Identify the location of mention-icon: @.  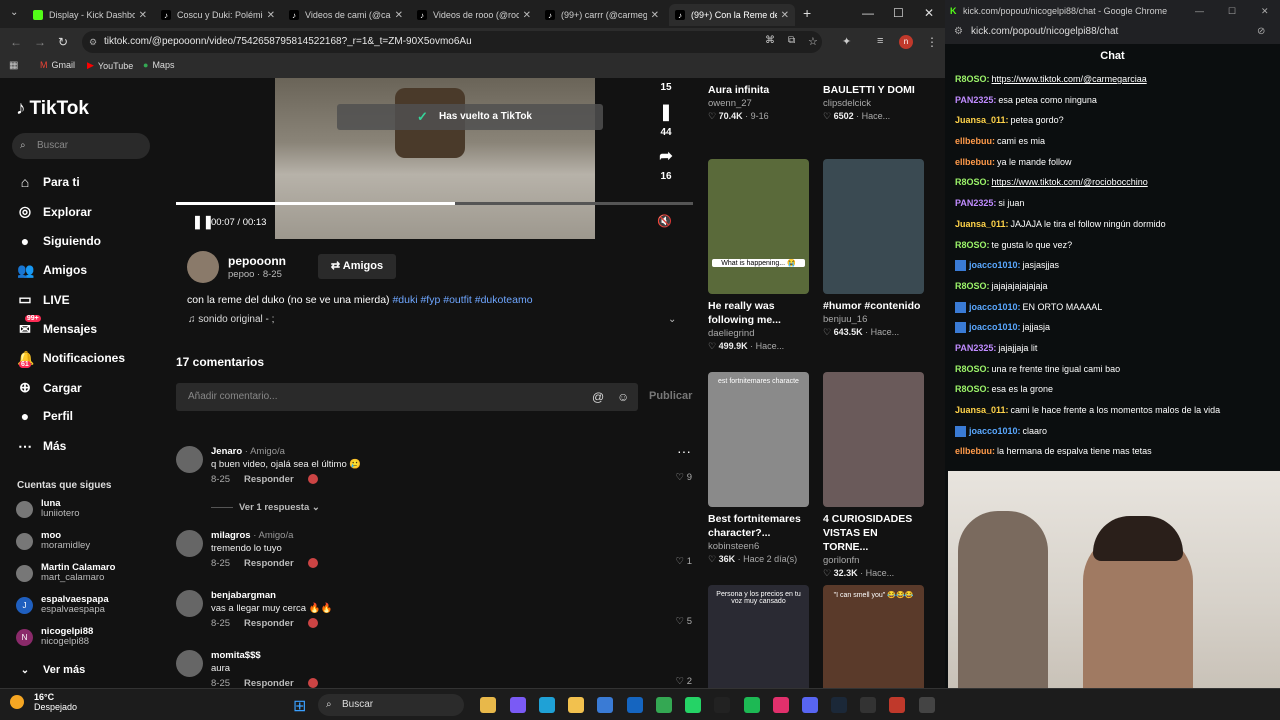
(598, 397).